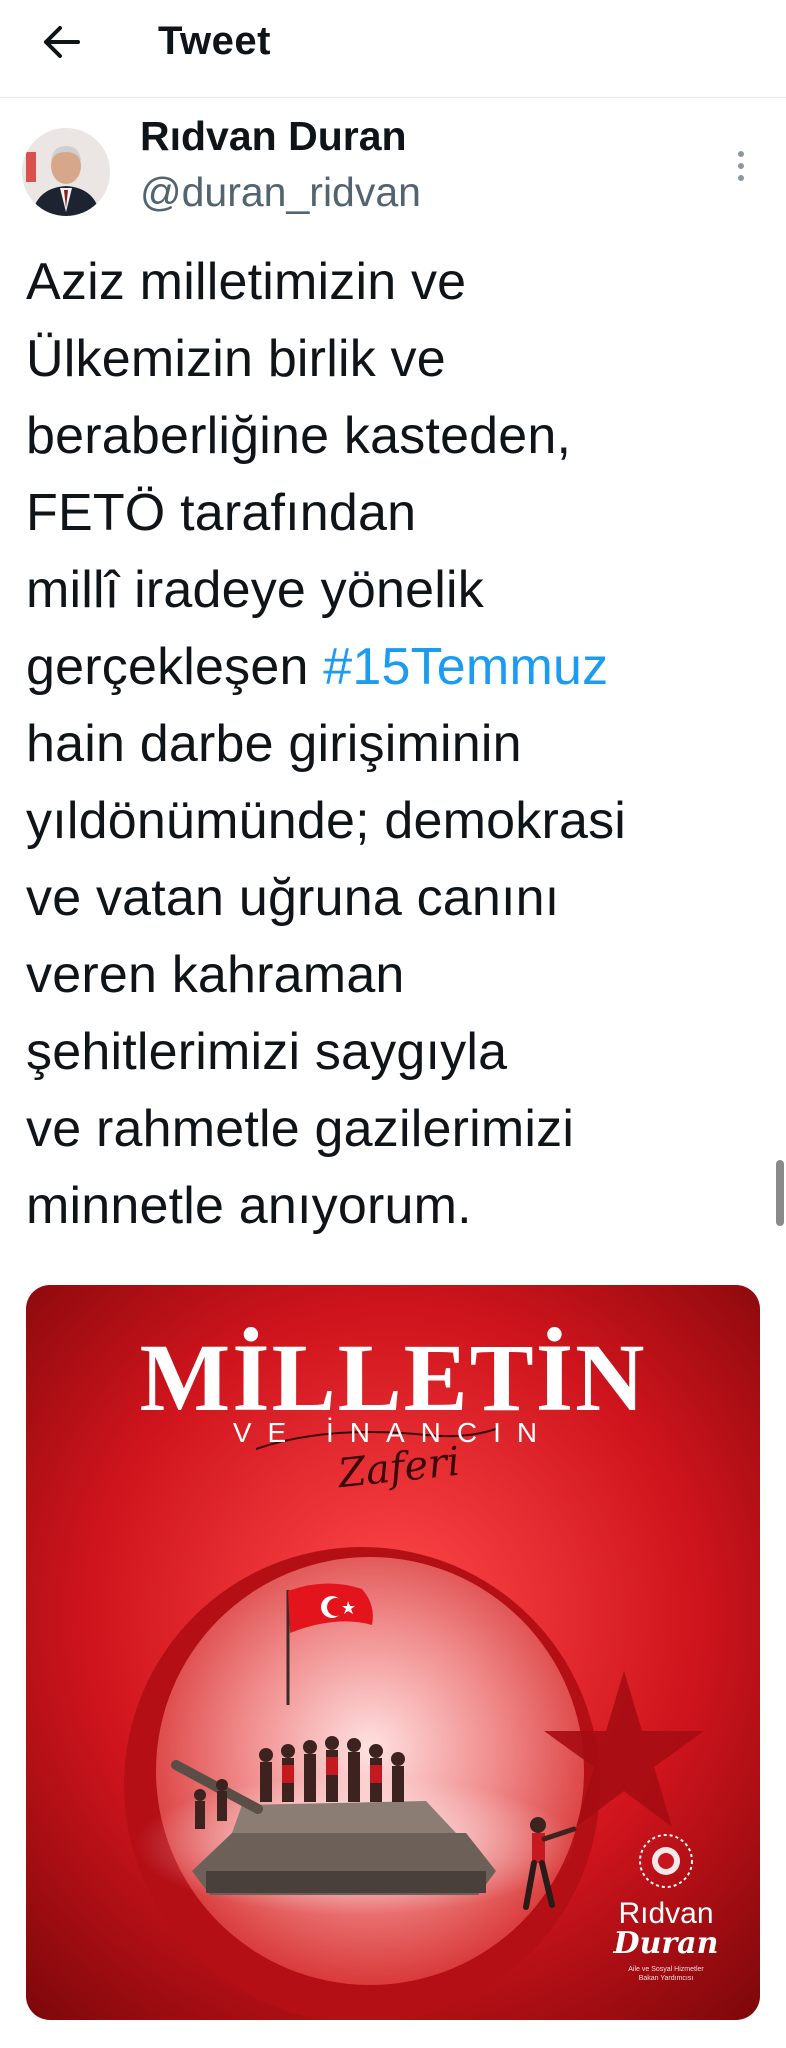 This screenshot has height=2048, width=786. I want to click on tweet-line: Aziz milletimizin ve, so click(246, 282).